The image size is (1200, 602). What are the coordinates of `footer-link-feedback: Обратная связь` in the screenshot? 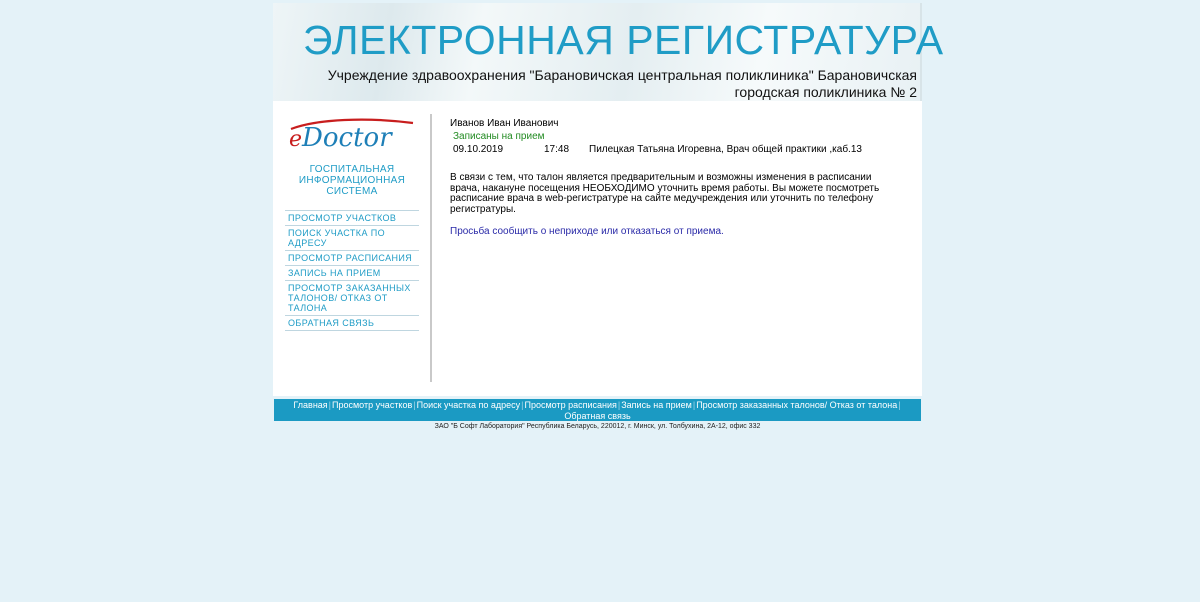 It's located at (597, 416).